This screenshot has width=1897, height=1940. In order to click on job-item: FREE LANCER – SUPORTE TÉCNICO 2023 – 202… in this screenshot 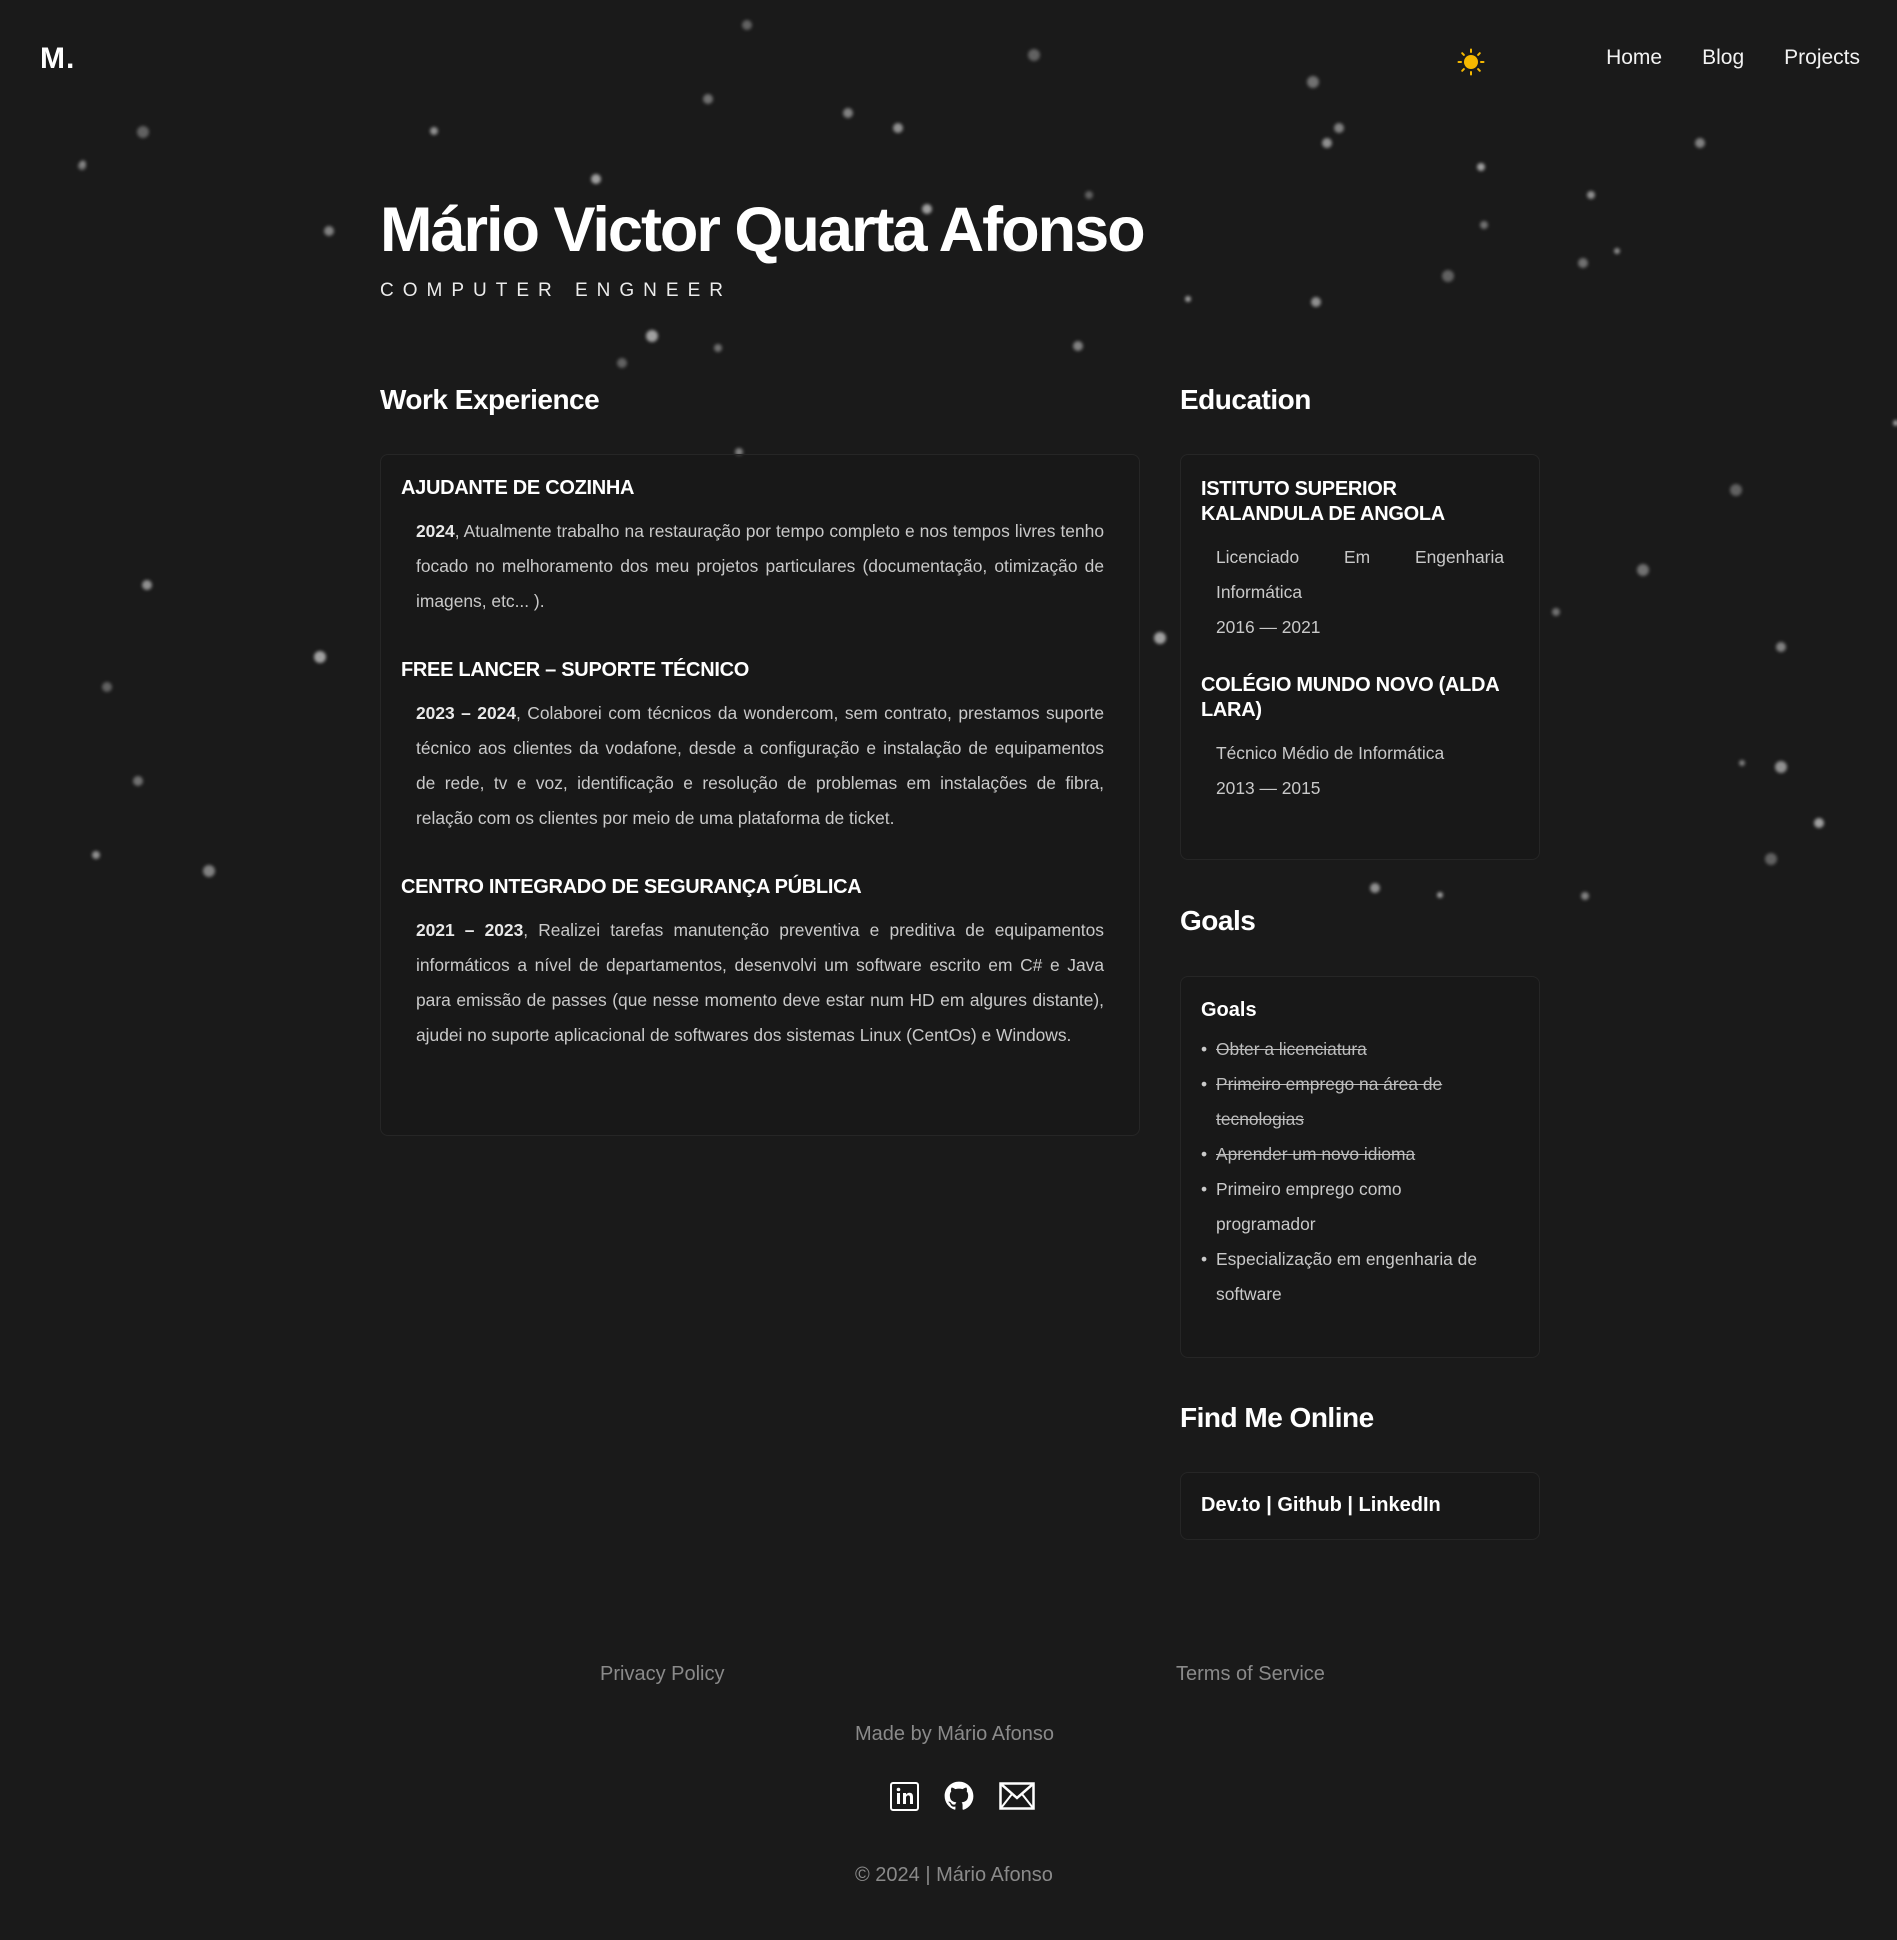, I will do `click(752, 747)`.